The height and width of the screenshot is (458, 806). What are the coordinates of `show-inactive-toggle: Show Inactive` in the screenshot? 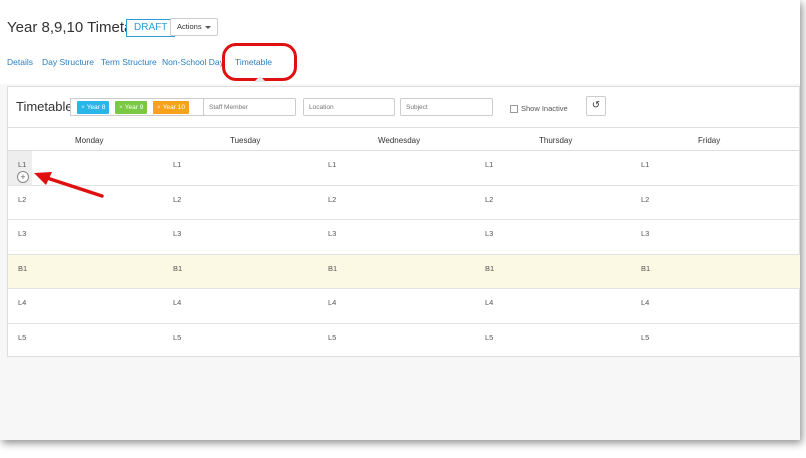 It's located at (539, 109).